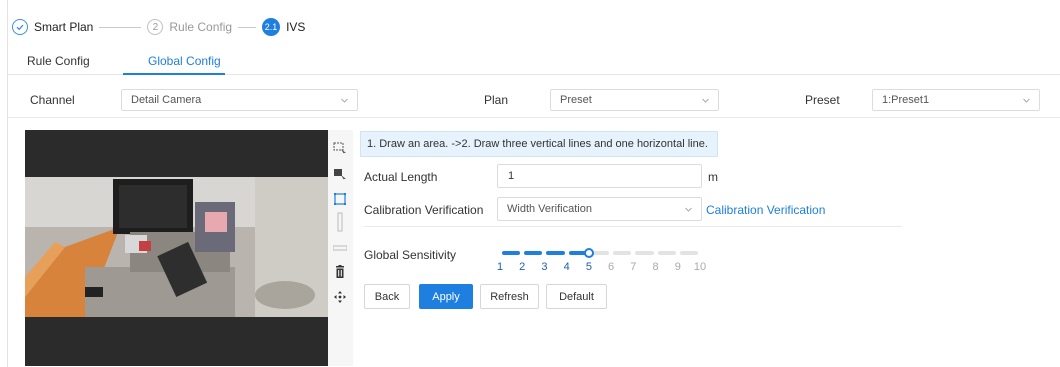 This screenshot has height=367, width=1060. I want to click on camera-image, so click(176, 247).